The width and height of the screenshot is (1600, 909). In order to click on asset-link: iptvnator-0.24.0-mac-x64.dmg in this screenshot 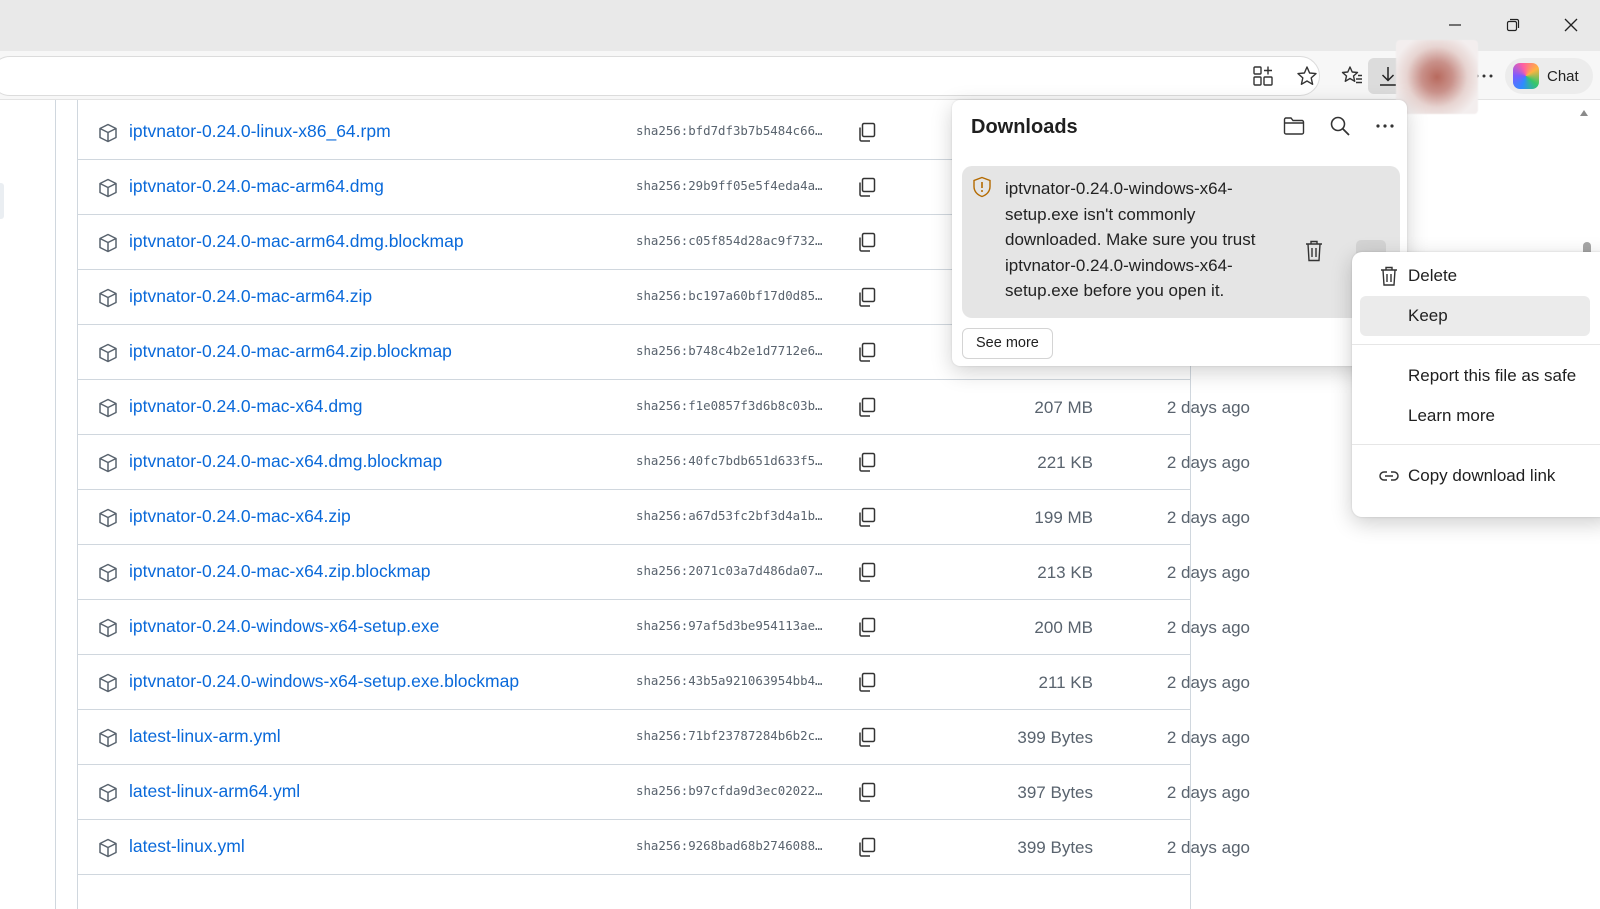, I will do `click(245, 406)`.